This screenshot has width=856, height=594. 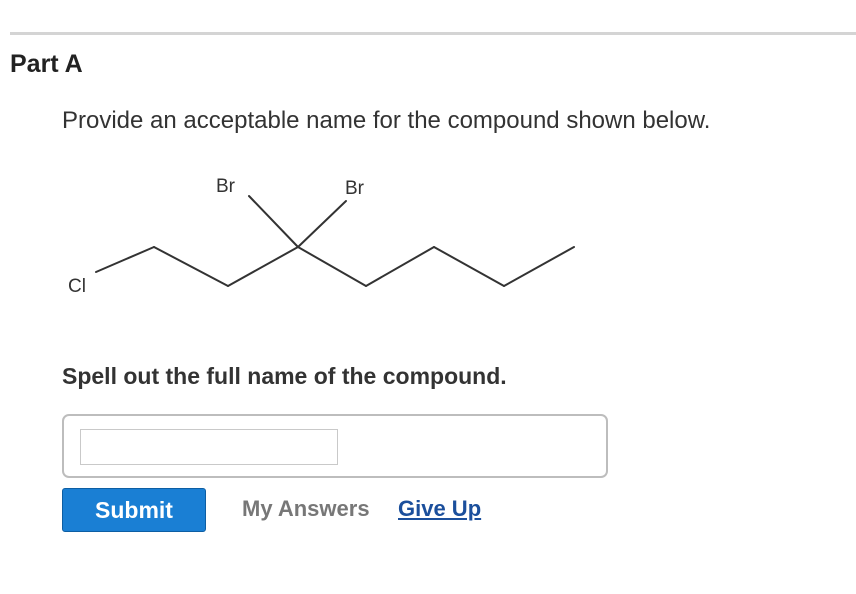 What do you see at coordinates (191, 266) in the screenshot?
I see `bond-c1-c2` at bounding box center [191, 266].